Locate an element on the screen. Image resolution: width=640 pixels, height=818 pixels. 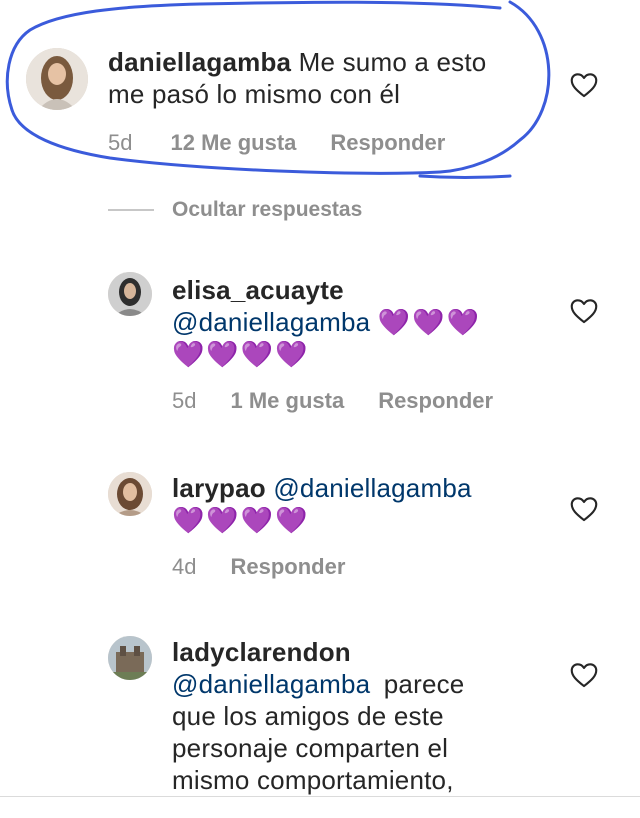
comment-body: Me sumo a esto is located at coordinates (392, 62).